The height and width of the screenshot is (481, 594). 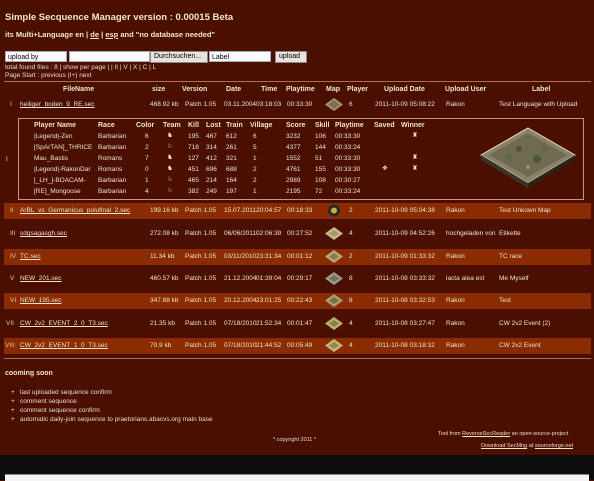 I want to click on player-color: 2, so click(x=147, y=147).